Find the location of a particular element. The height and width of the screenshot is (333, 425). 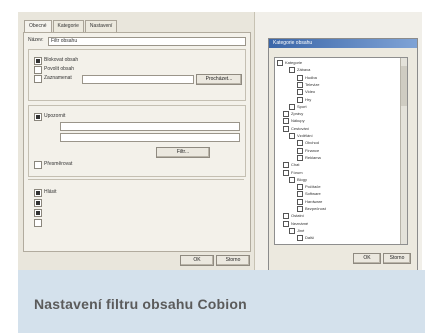

name-label: Název: is located at coordinates (36, 40).